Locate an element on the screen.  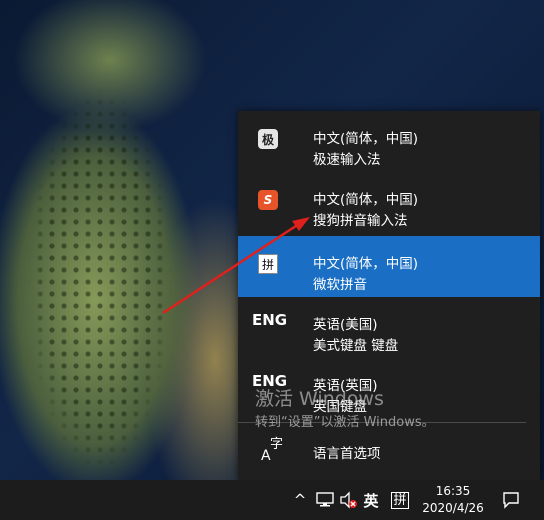
ime-item-microsoft-pinyin: 拼 中文(简体，中国) 微软拼音 is located at coordinates (389, 266).